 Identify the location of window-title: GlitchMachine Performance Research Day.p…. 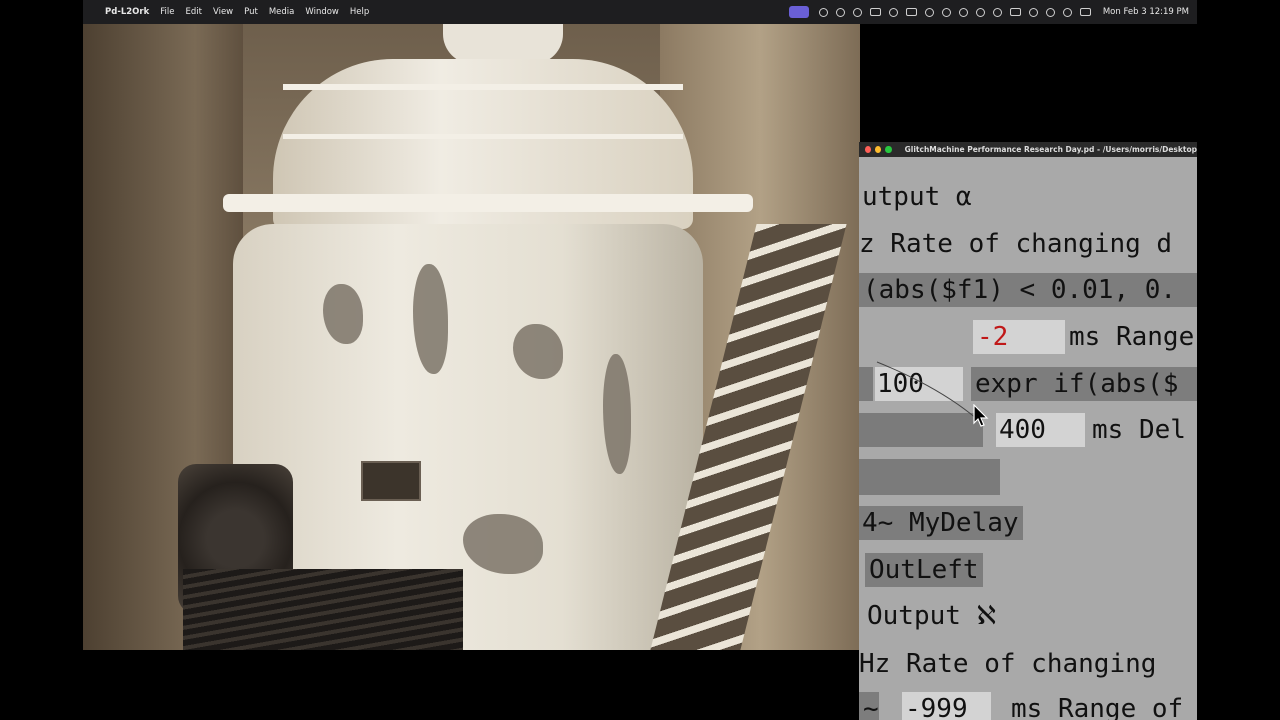
(1050, 149).